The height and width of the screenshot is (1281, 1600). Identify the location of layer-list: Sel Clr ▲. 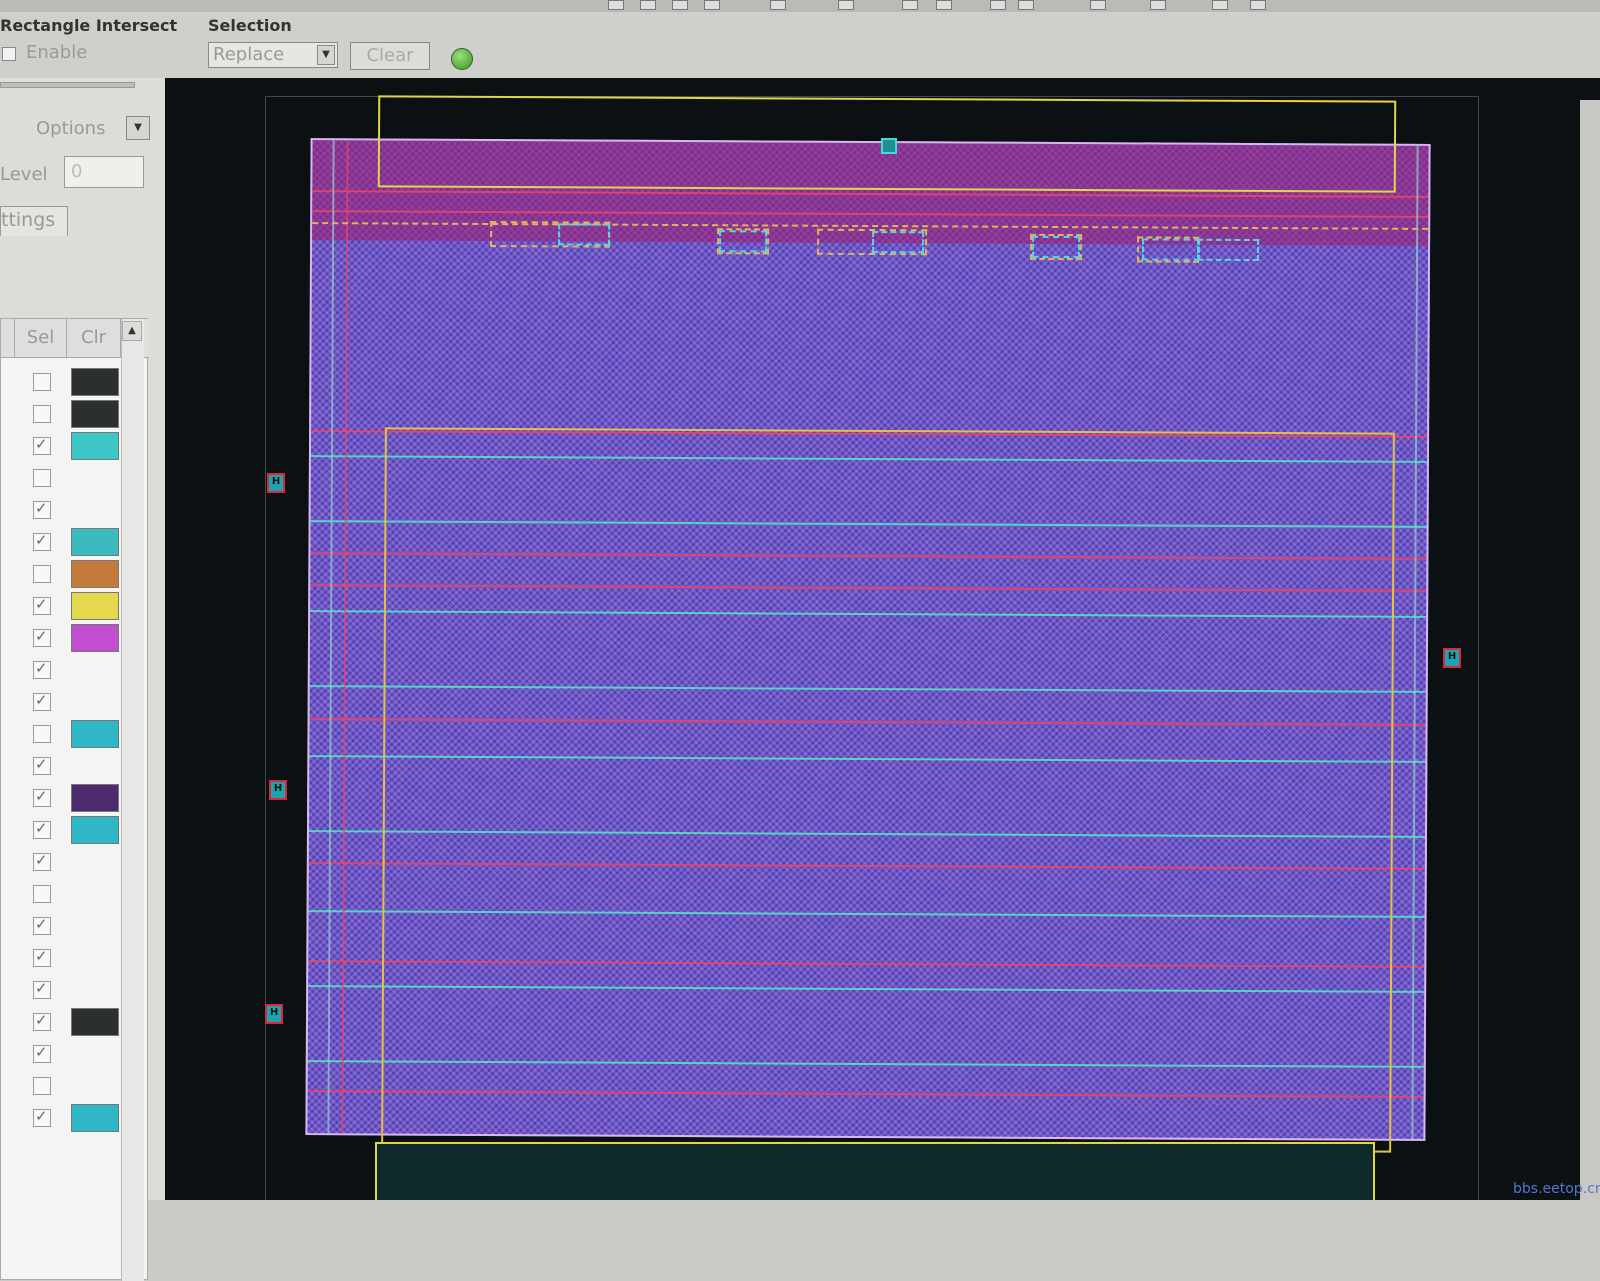
(74, 799).